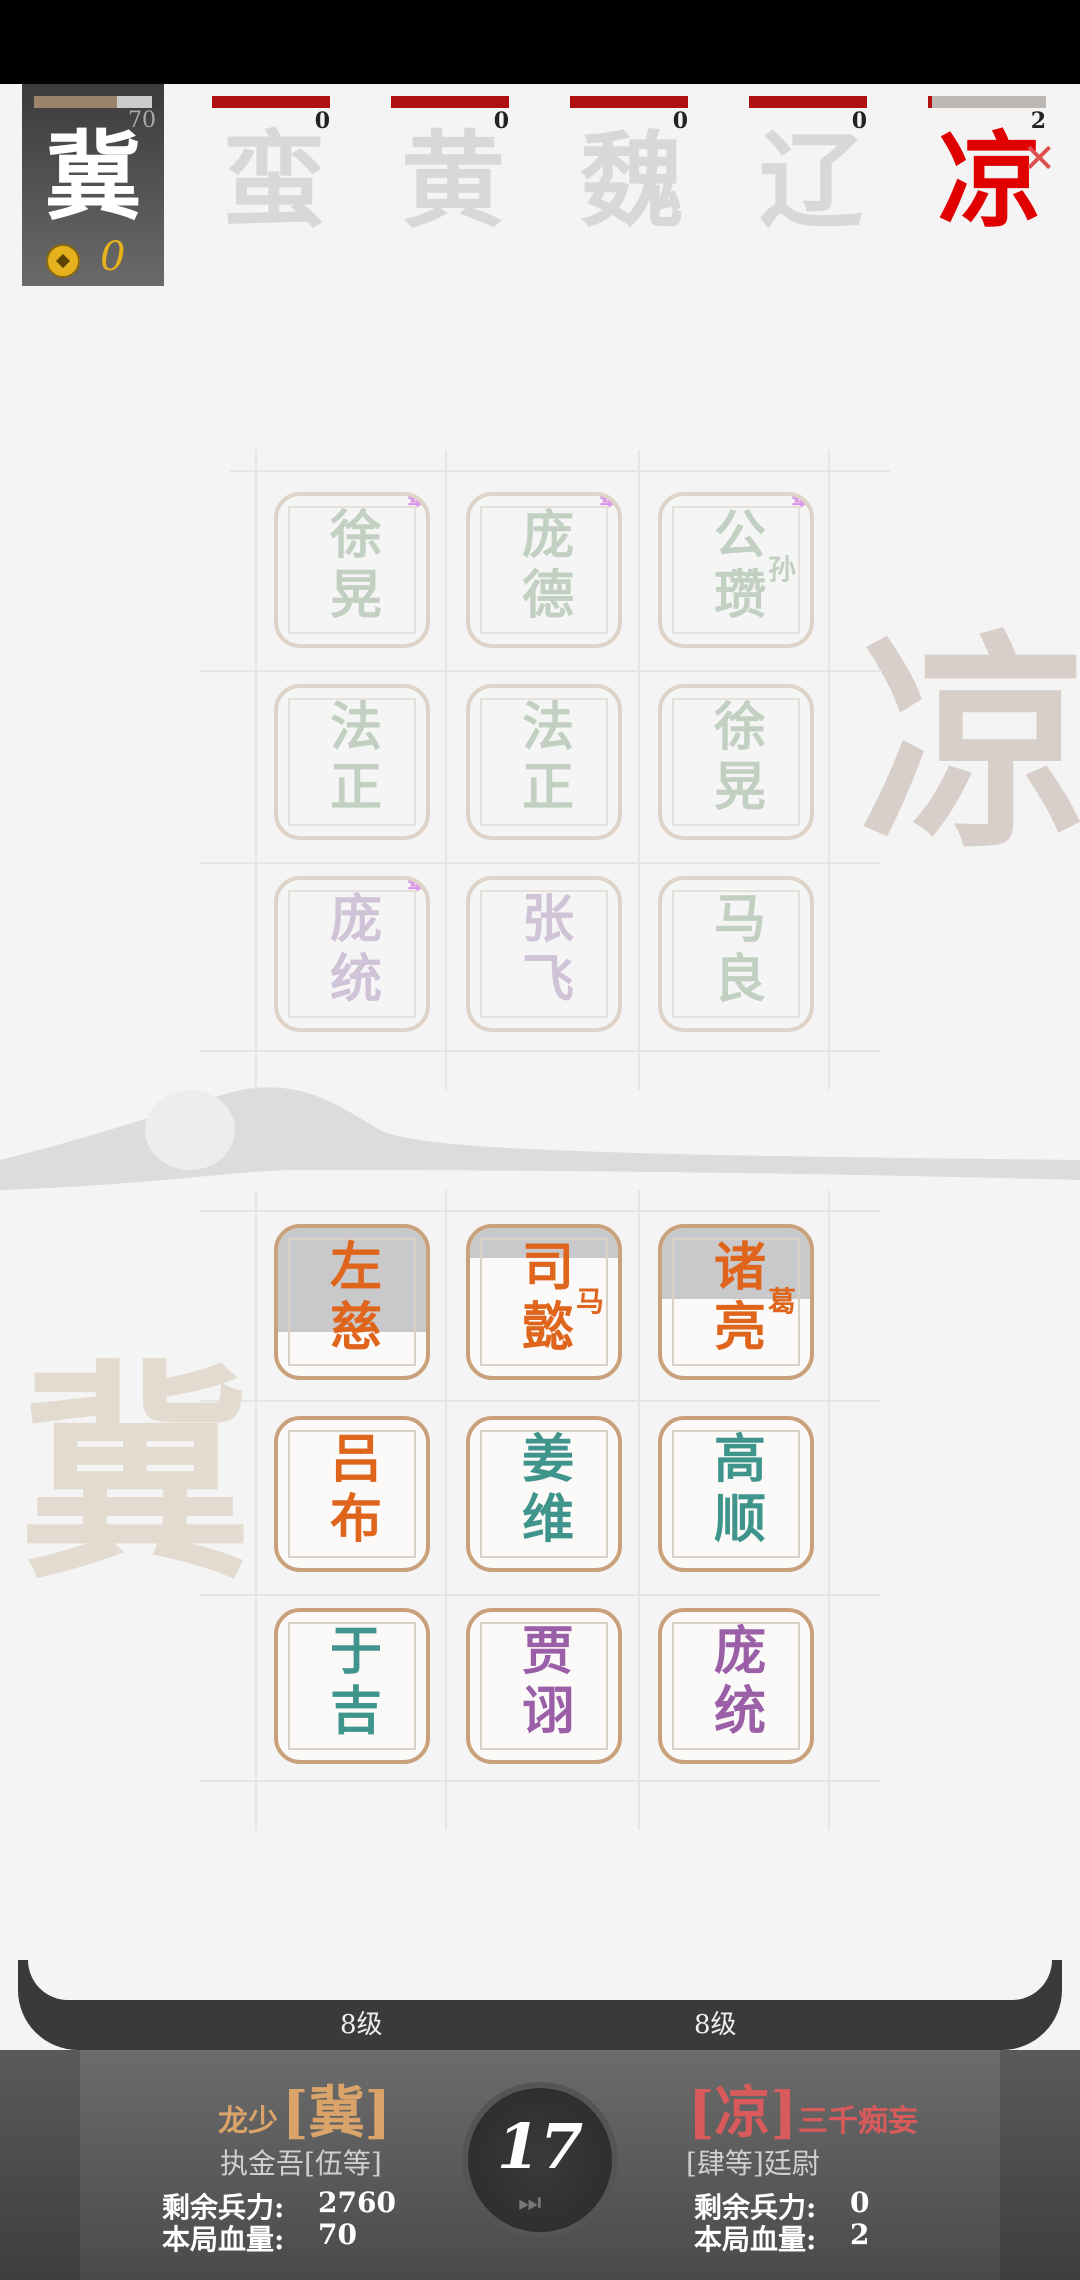 The width and height of the screenshot is (1080, 2280). Describe the element at coordinates (355, 1519) in the screenshot. I see `unit-name-bottom: 布` at that location.